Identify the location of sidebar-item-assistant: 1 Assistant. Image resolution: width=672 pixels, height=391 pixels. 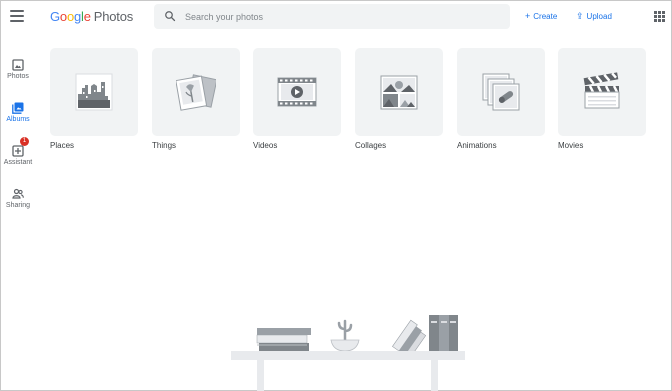
(18, 151).